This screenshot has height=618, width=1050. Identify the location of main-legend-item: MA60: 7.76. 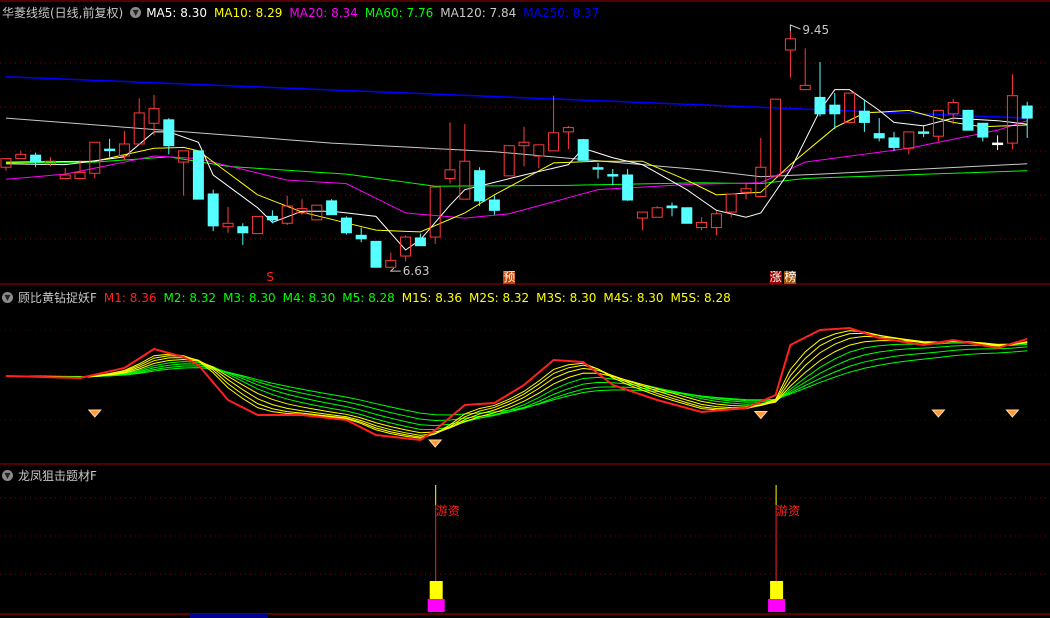
(399, 12).